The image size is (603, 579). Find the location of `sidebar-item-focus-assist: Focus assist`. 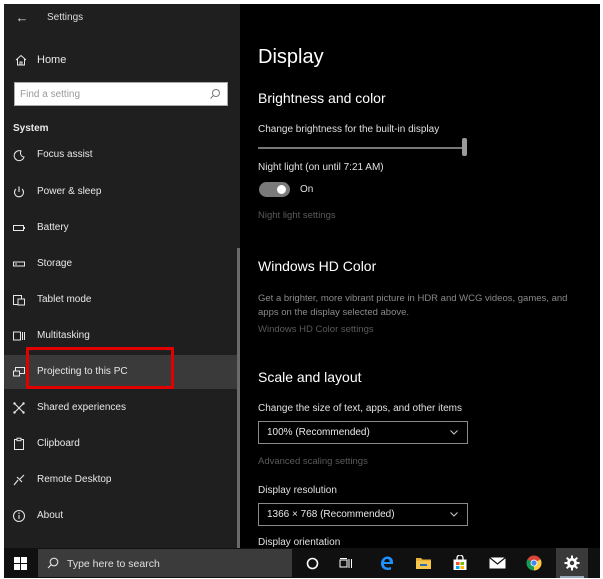

sidebar-item-focus-assist: Focus assist is located at coordinates (122, 156).